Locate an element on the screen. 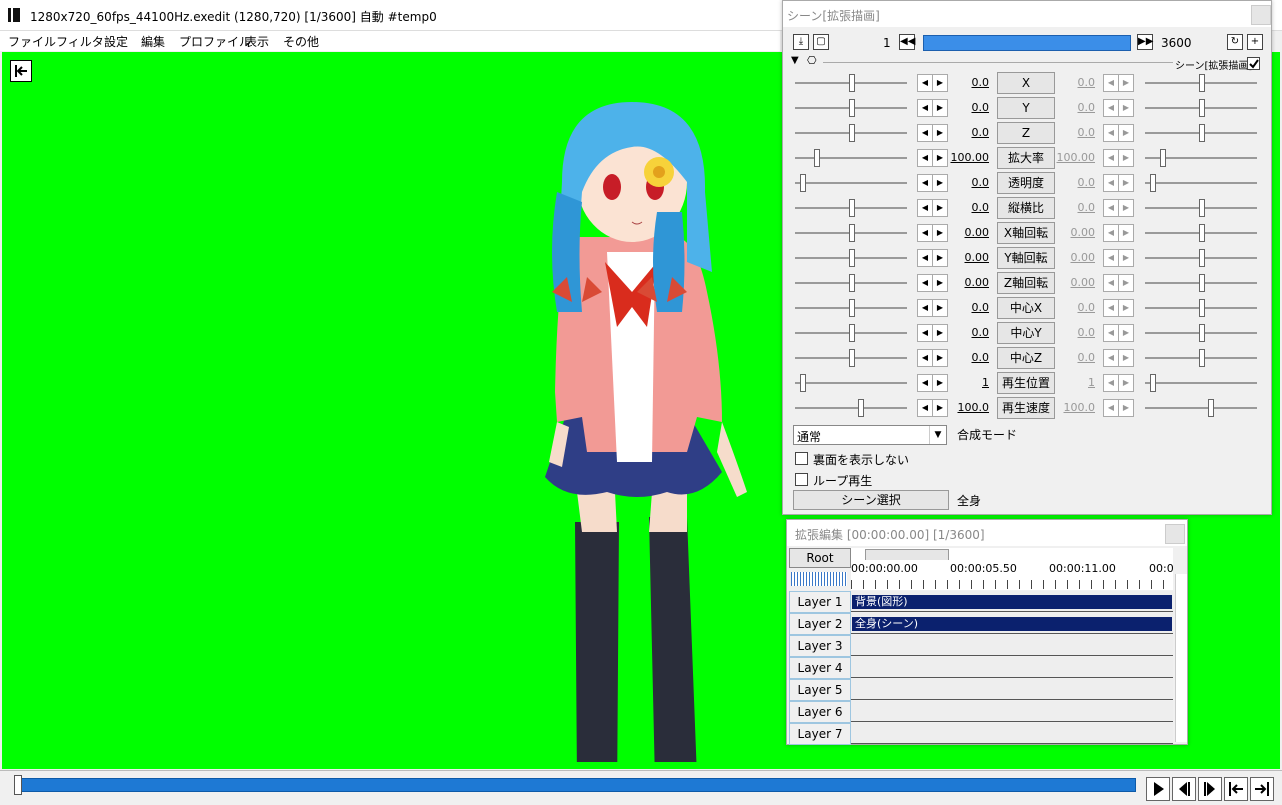 The width and height of the screenshot is (1282, 805). go-end-button is located at coordinates (1262, 789).